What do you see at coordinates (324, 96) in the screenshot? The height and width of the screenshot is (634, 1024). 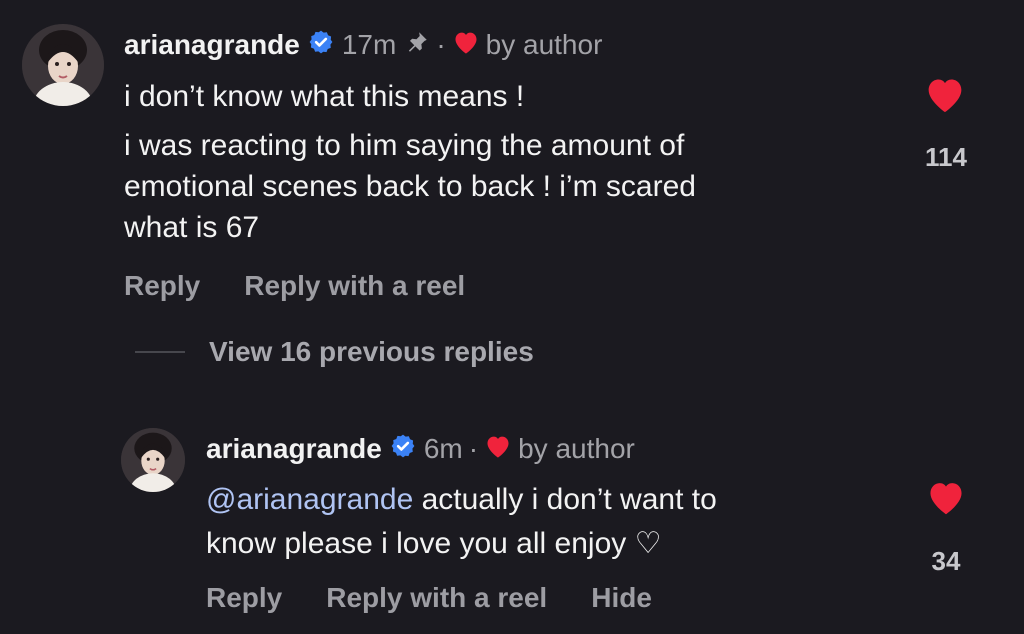 I see `comment-line: i don’t know what this means !` at bounding box center [324, 96].